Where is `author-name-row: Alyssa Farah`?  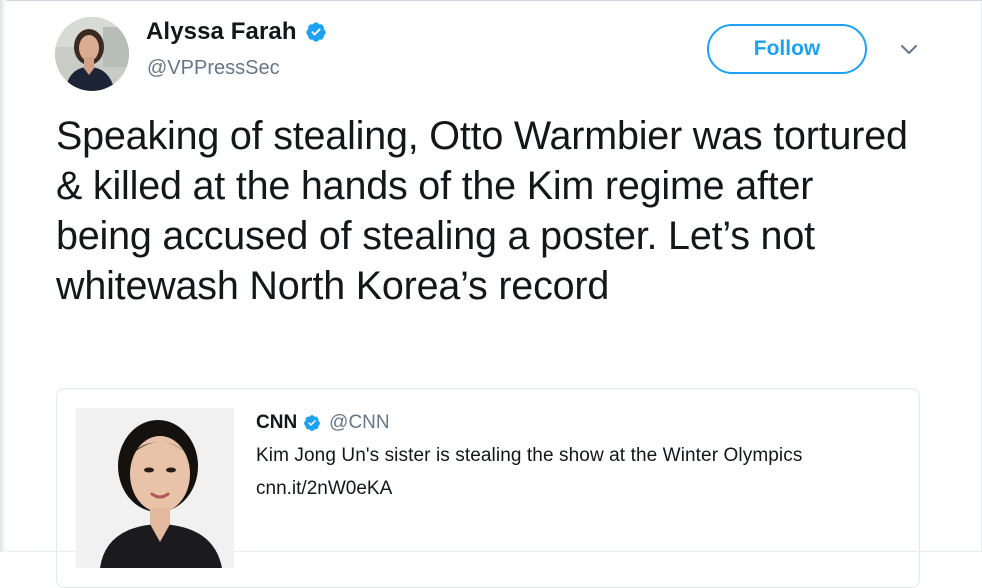
author-name-row: Alyssa Farah is located at coordinates (236, 32).